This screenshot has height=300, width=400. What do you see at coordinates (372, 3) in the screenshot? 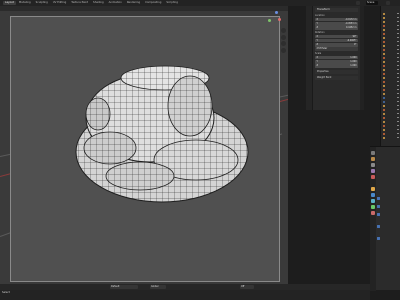
I see `scene-selector: Scene` at bounding box center [372, 3].